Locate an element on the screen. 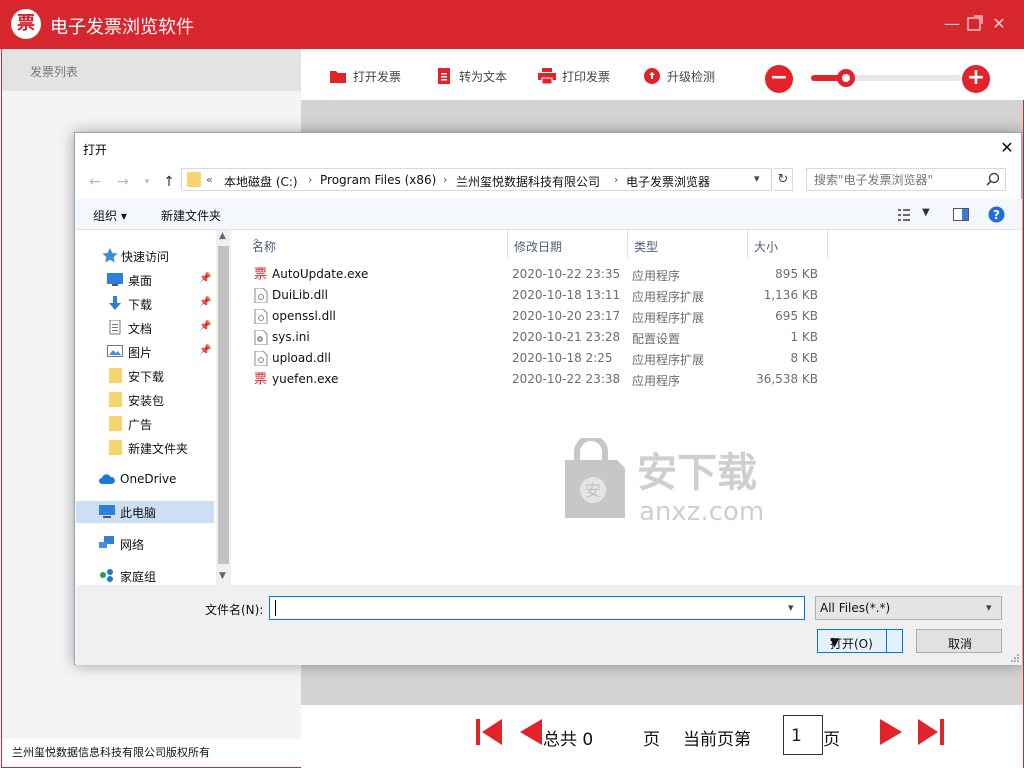  nav-quick-access: 快速访问 is located at coordinates (146, 256).